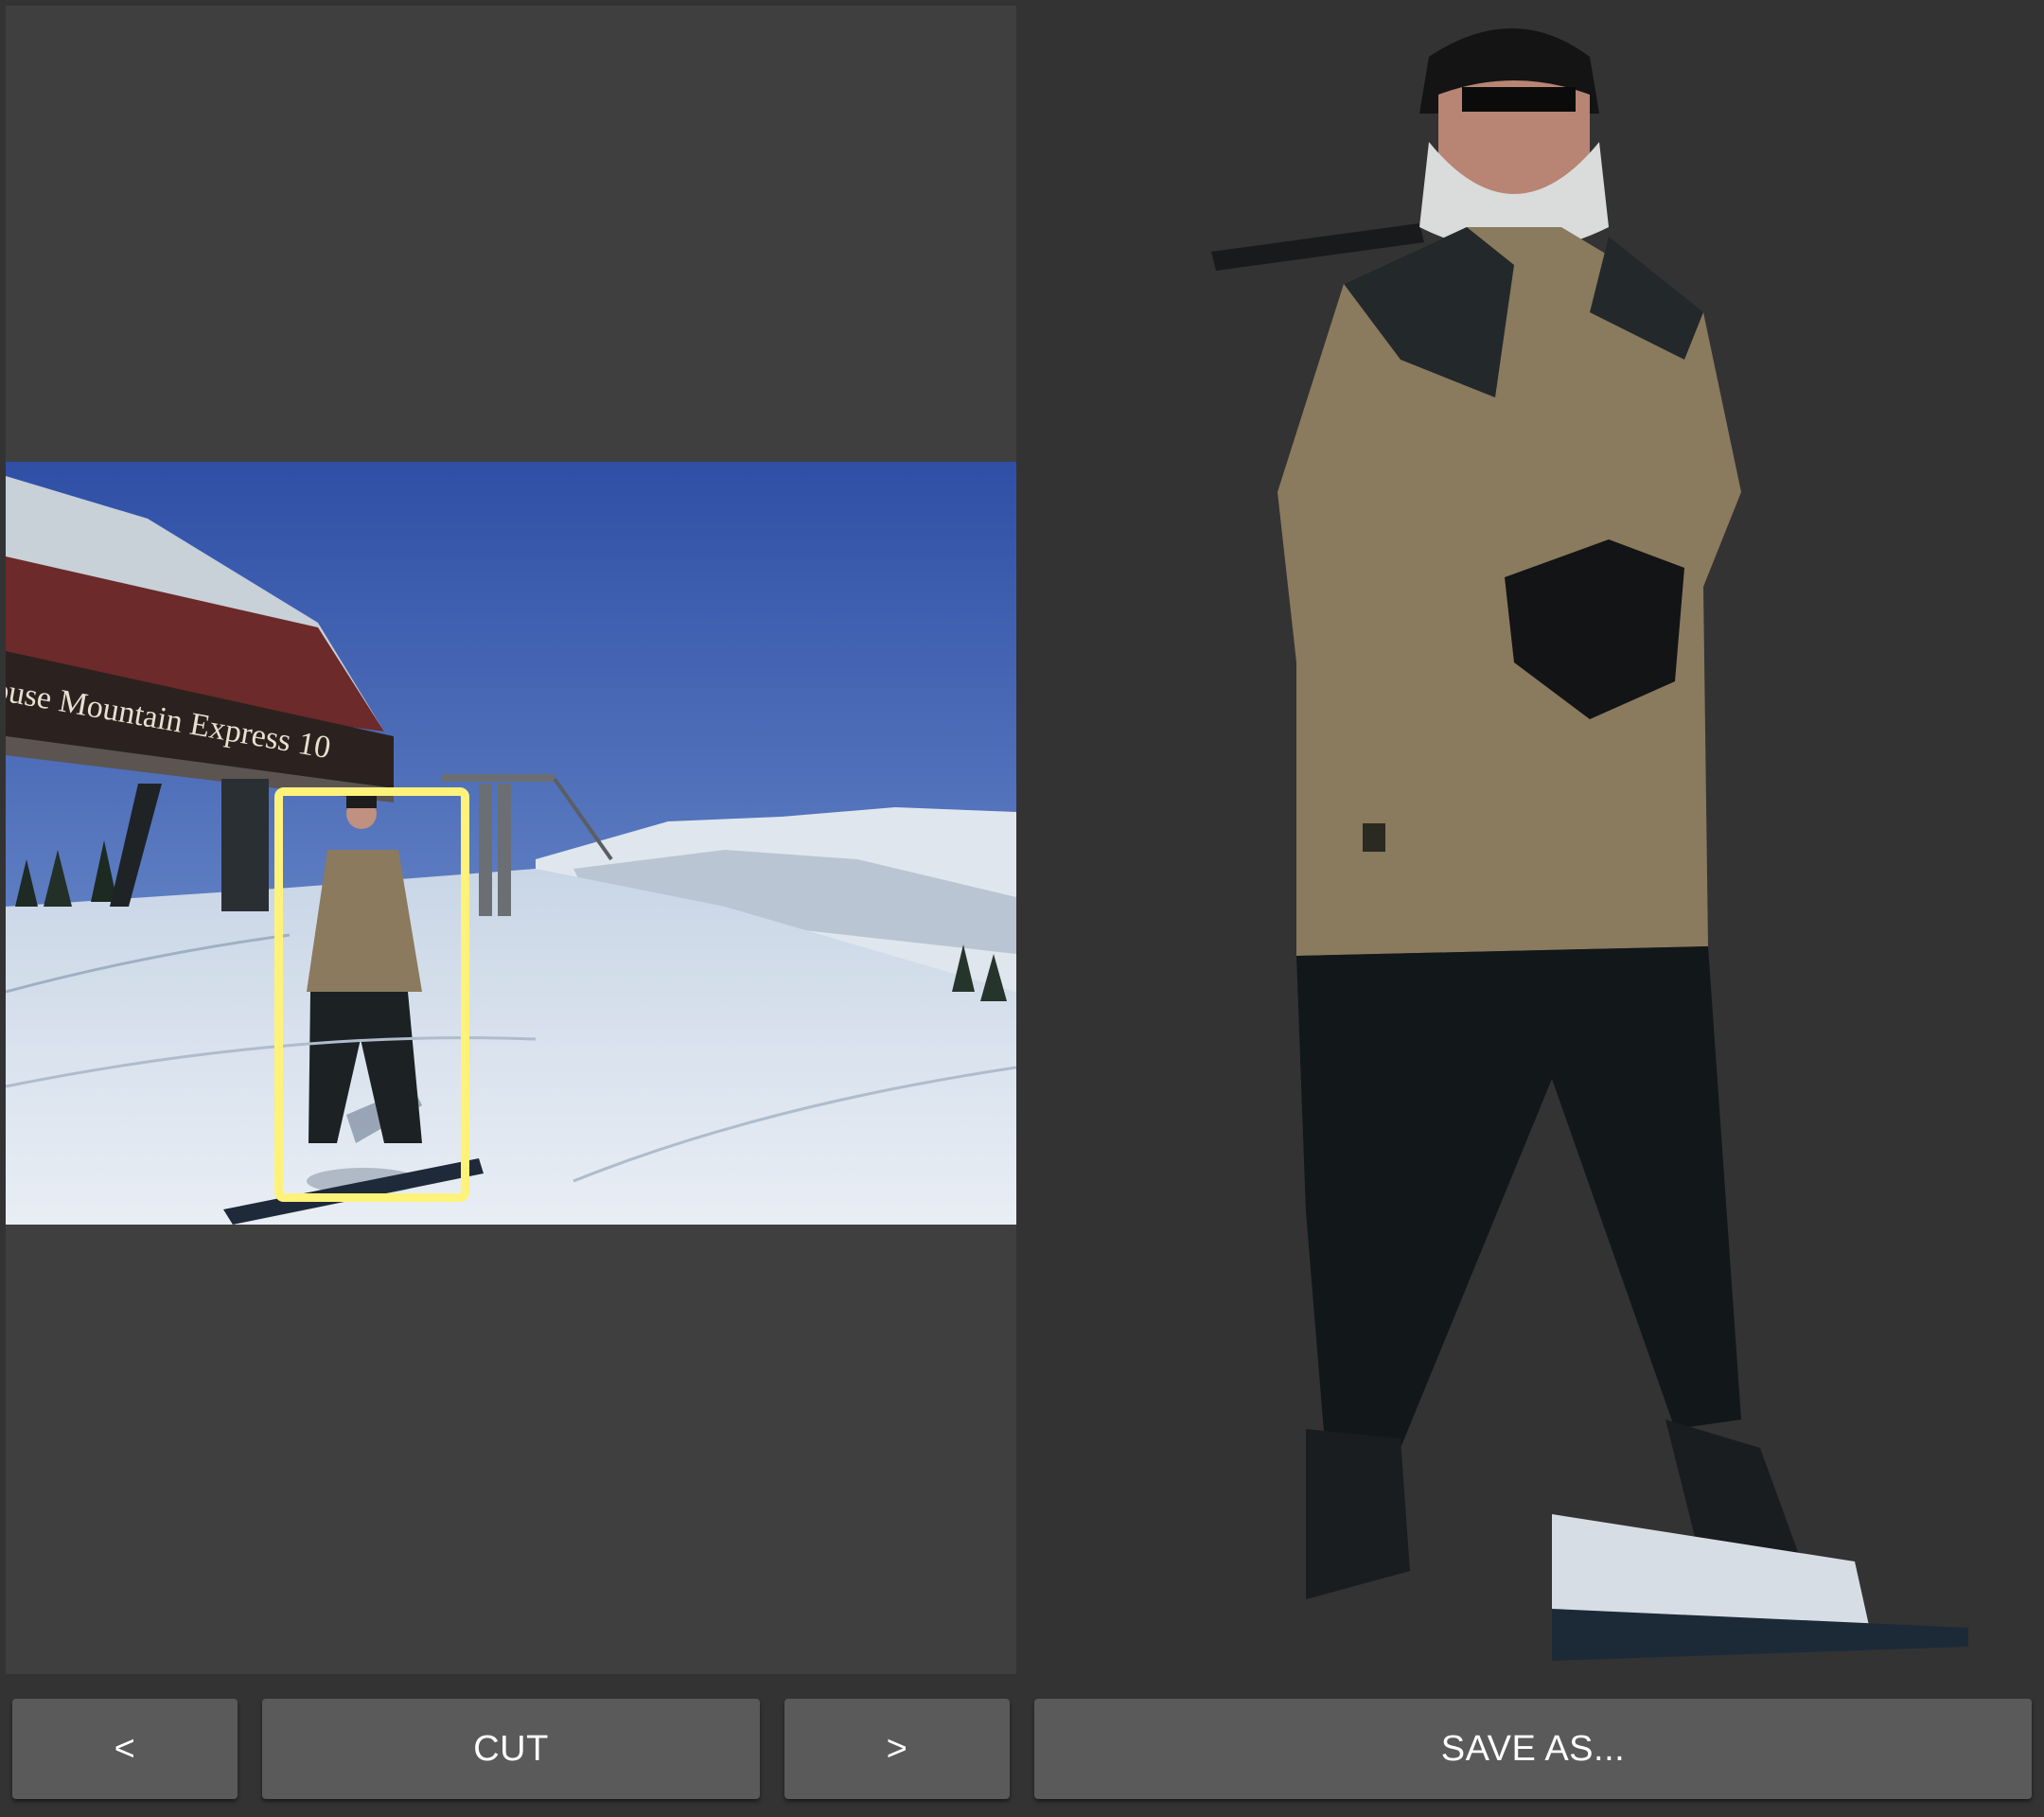 Image resolution: width=2044 pixels, height=1817 pixels. Describe the element at coordinates (511, 1749) in the screenshot. I see `cut-button: CUT` at that location.